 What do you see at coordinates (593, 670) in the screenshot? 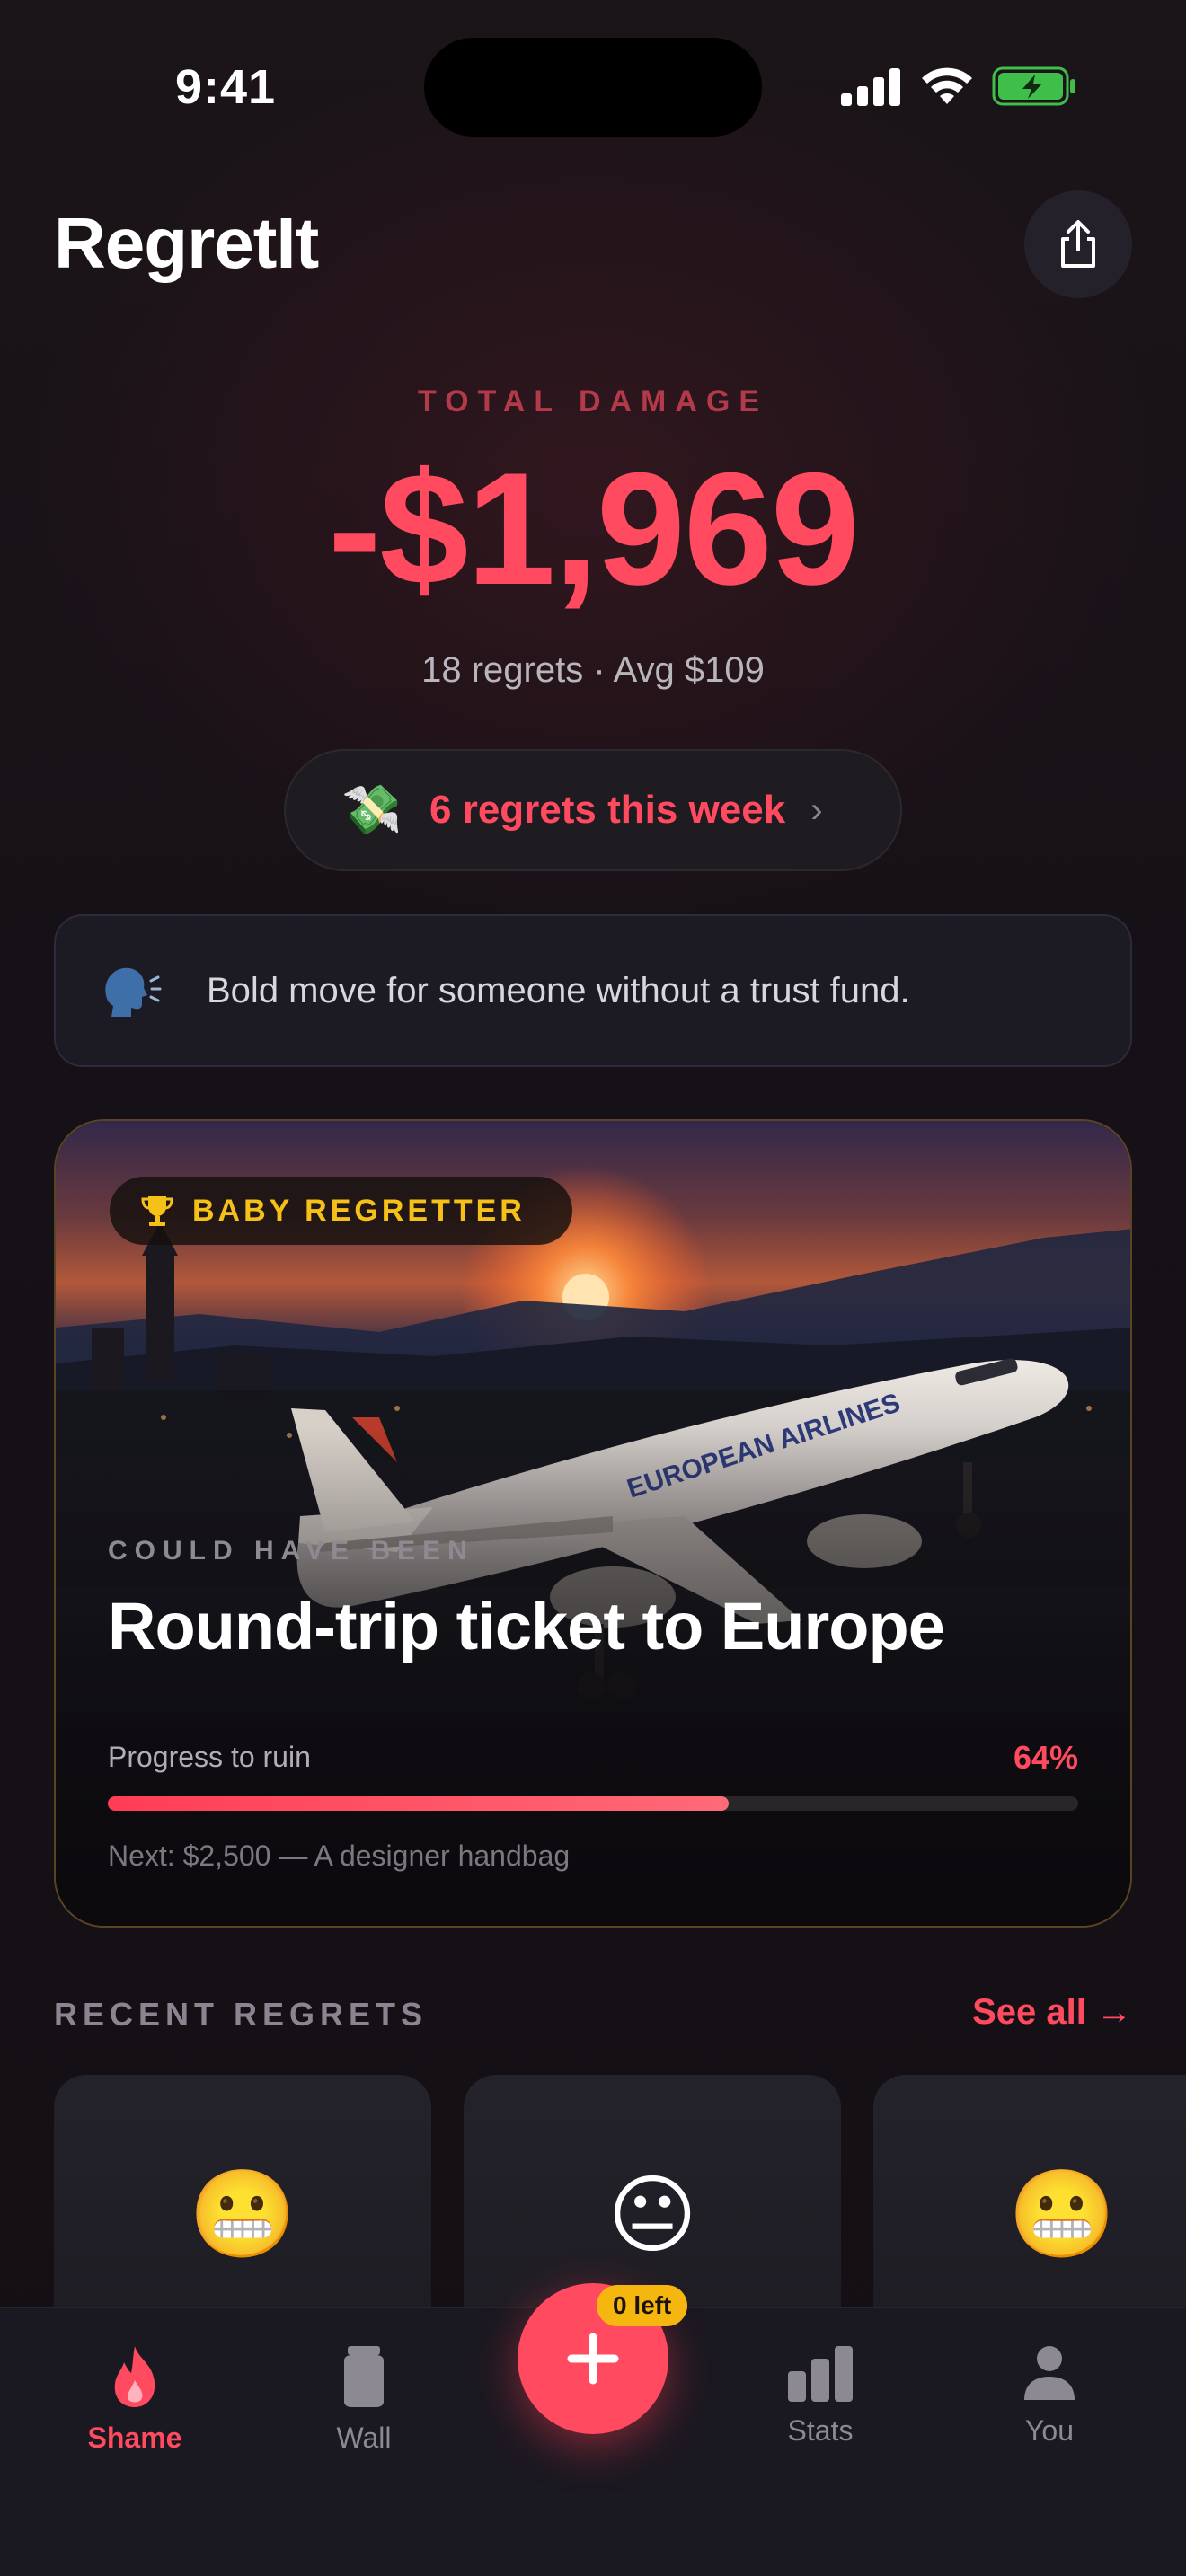
I see `regret-summary: 18 regrets · Avg $109` at bounding box center [593, 670].